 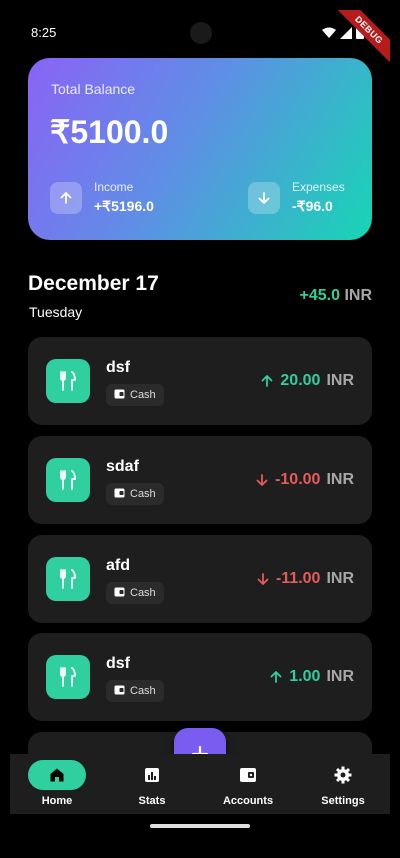 What do you see at coordinates (109, 132) in the screenshot?
I see `balance-value: ₹5100.0` at bounding box center [109, 132].